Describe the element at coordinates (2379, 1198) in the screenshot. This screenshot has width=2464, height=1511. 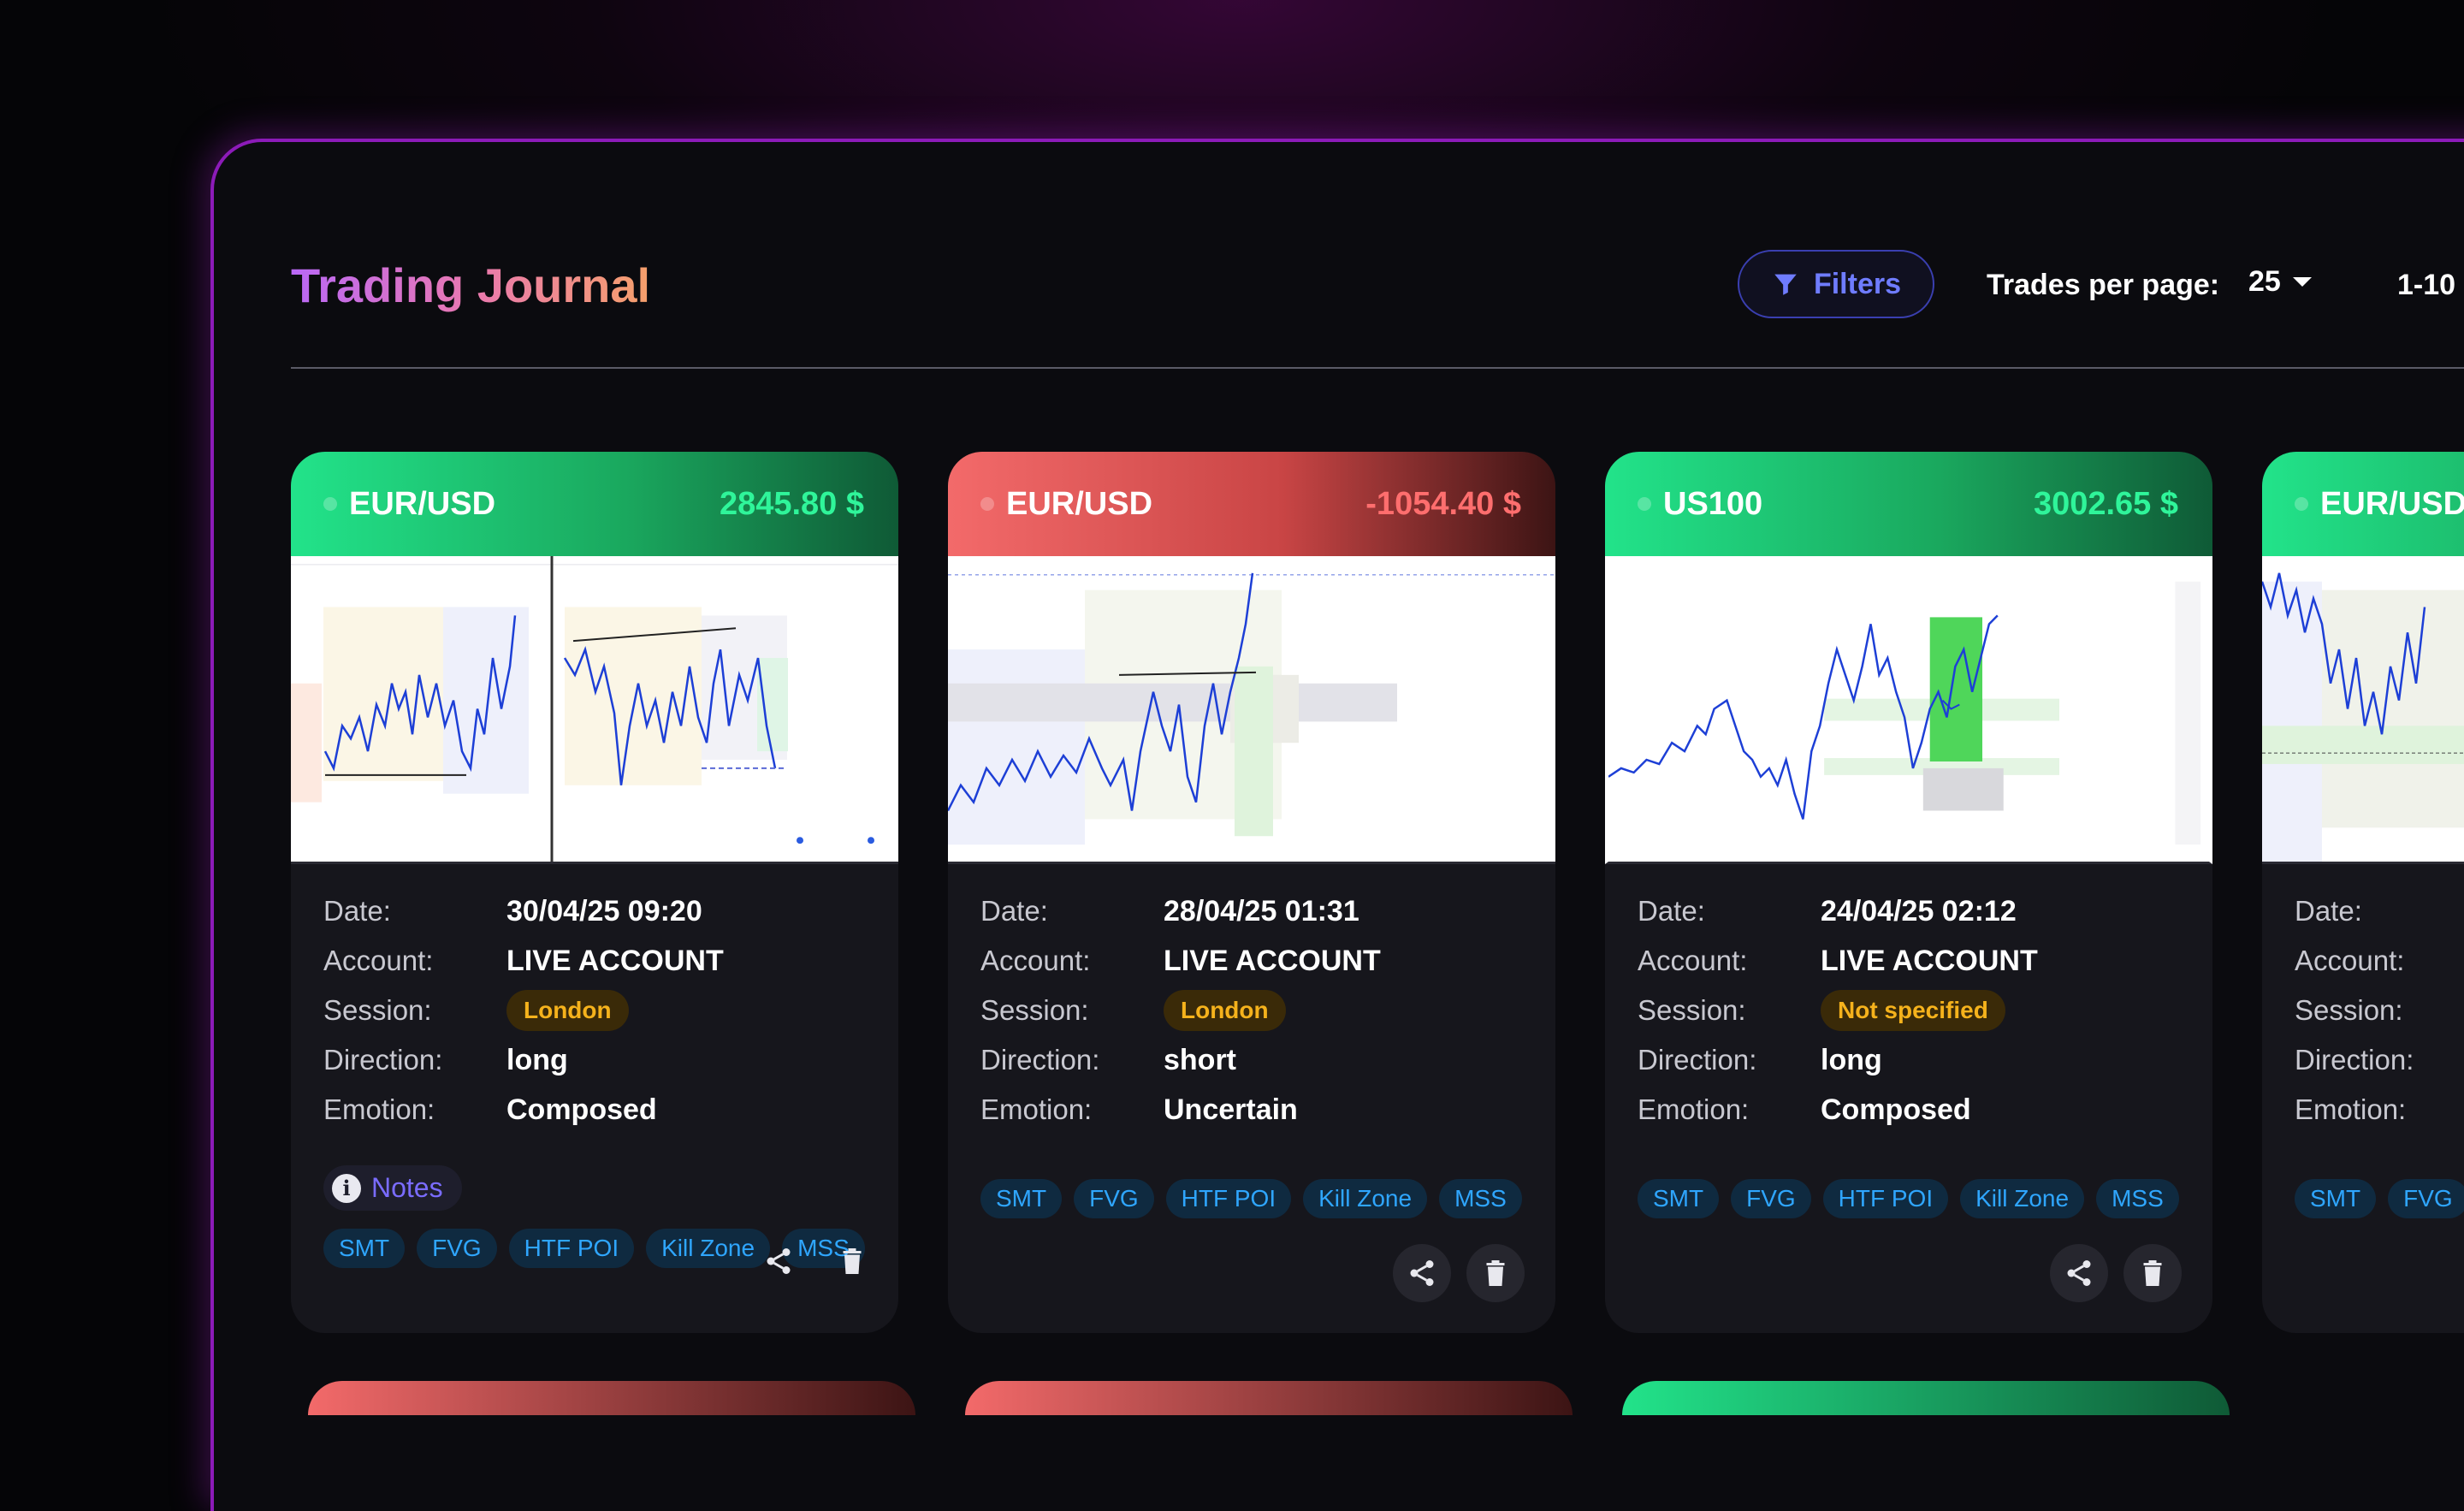
I see `tag-list: SMT FVG` at that location.